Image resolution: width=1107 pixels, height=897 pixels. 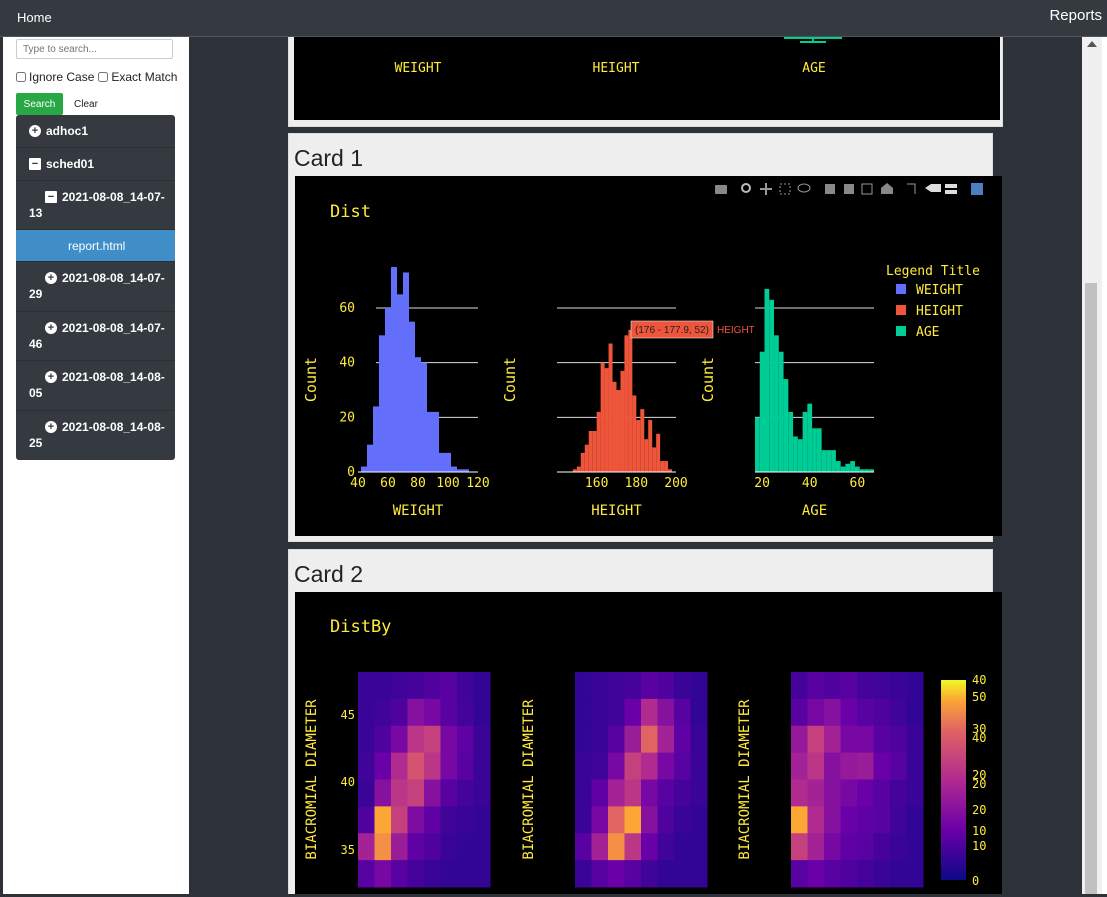 I want to click on home-link: Home, so click(x=34, y=17).